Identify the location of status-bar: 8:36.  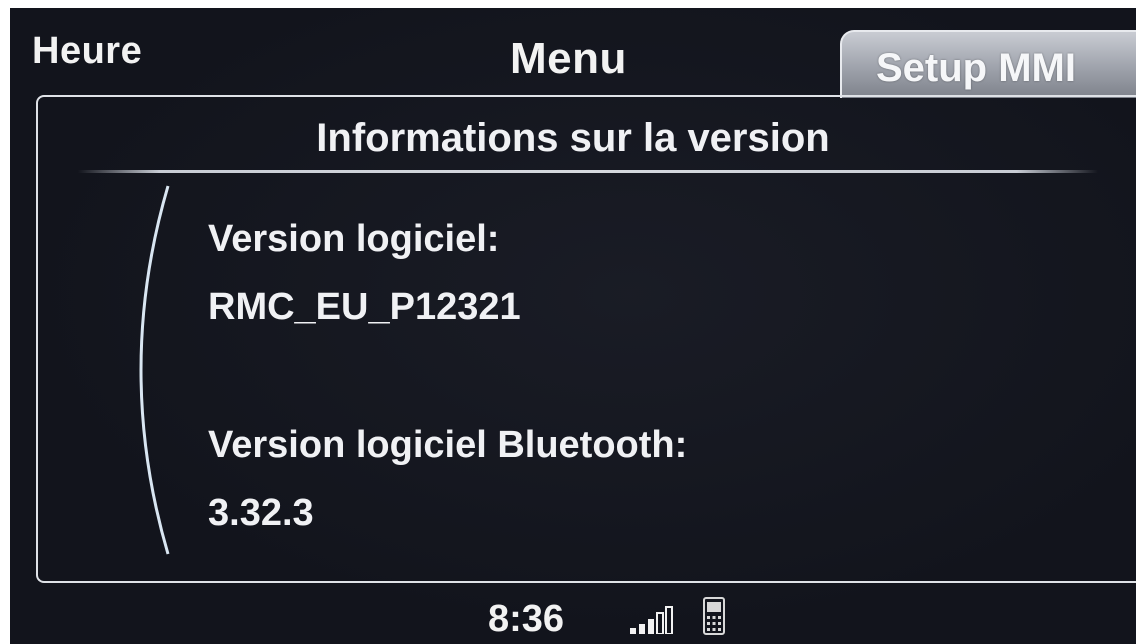
(573, 618).